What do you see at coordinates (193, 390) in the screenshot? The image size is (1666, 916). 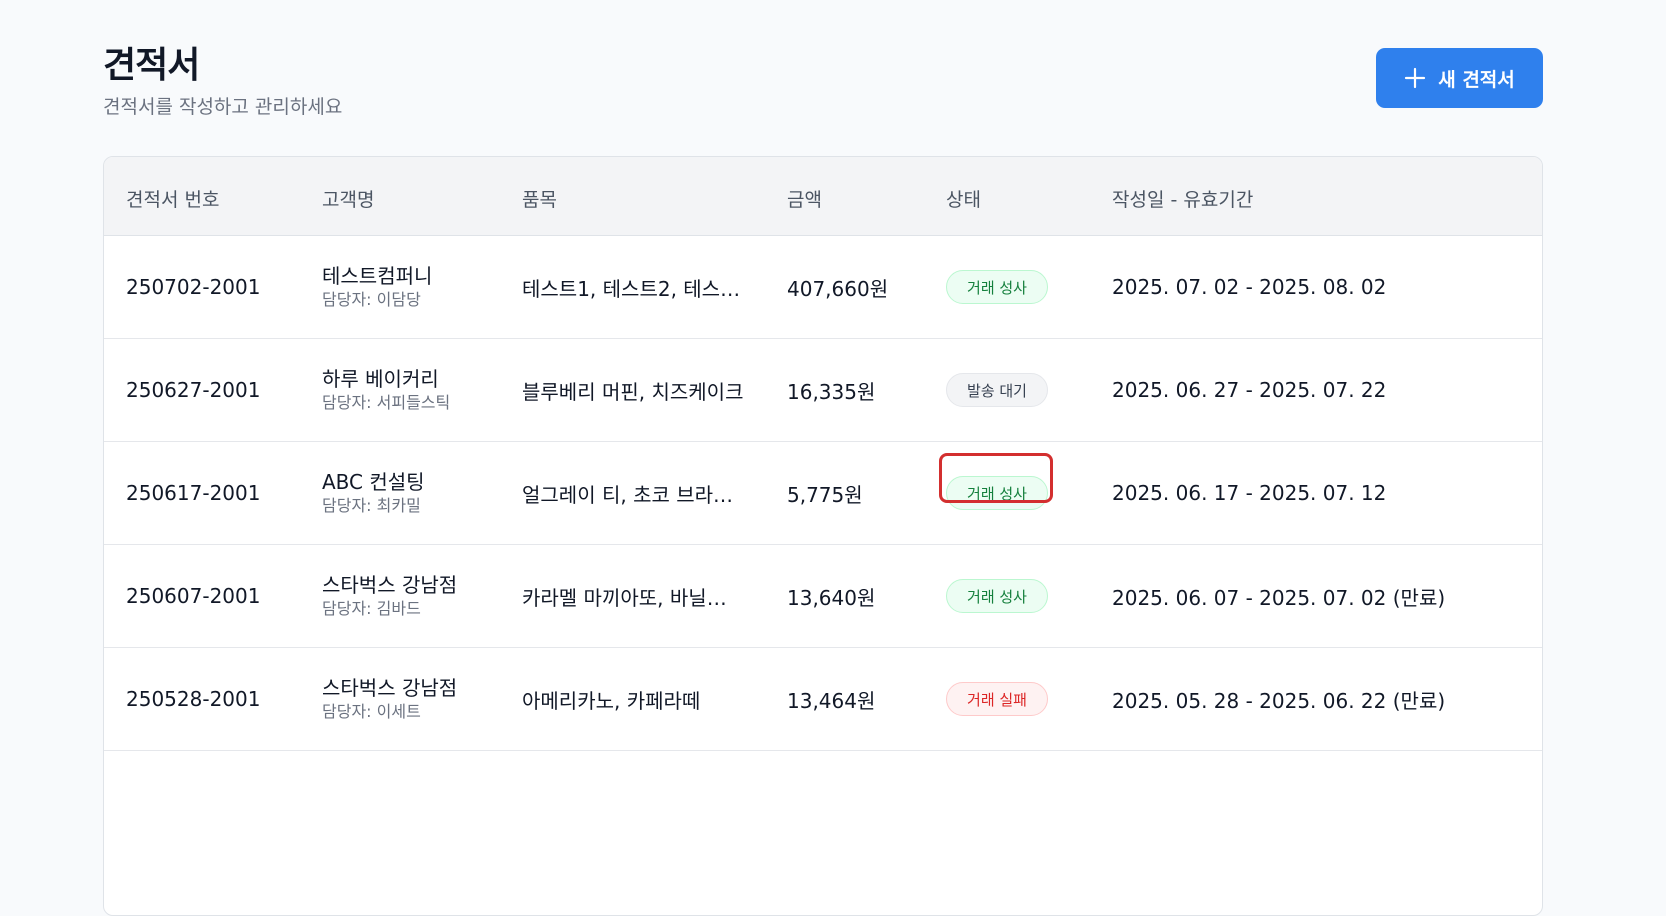 I see `quote-number: 250627-2001` at bounding box center [193, 390].